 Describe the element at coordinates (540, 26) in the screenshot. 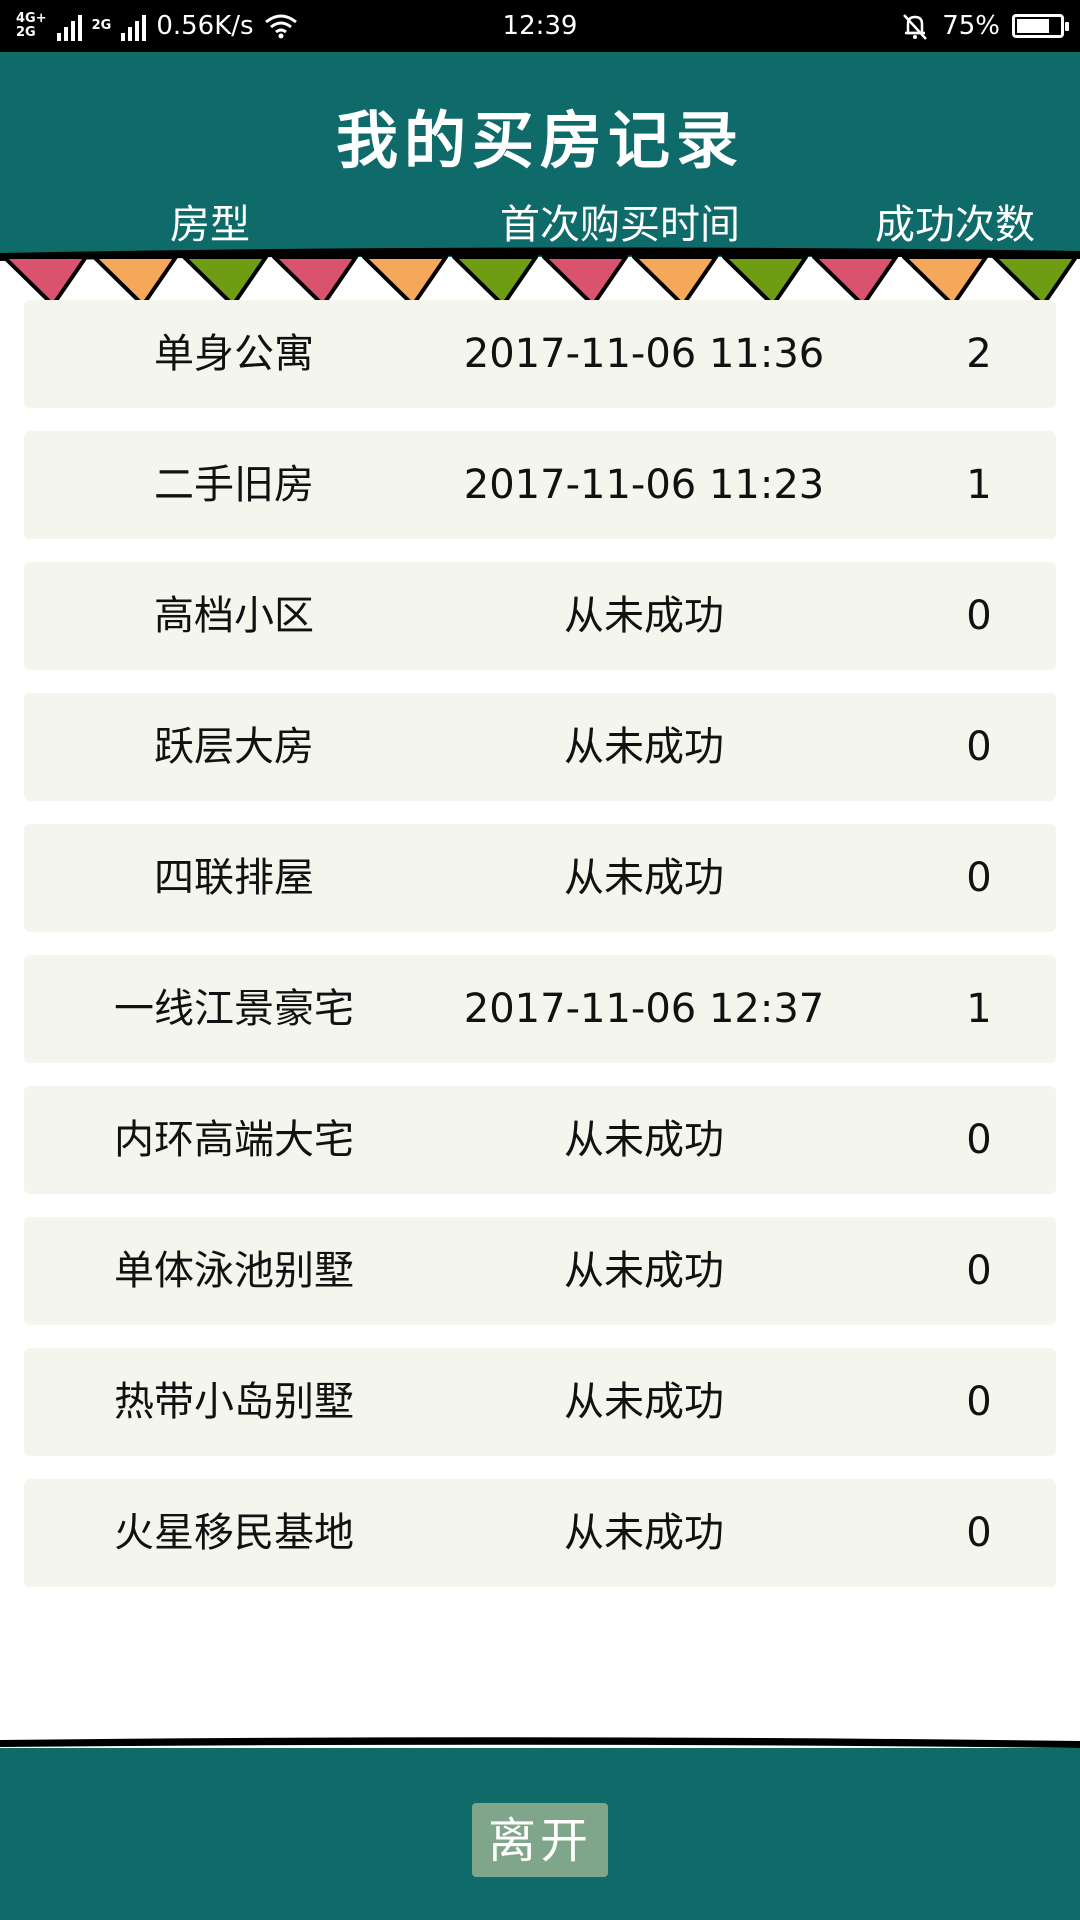

I see `status-bar: 4G+ 2G 2G 0.56K/s 12:39 75%` at that location.